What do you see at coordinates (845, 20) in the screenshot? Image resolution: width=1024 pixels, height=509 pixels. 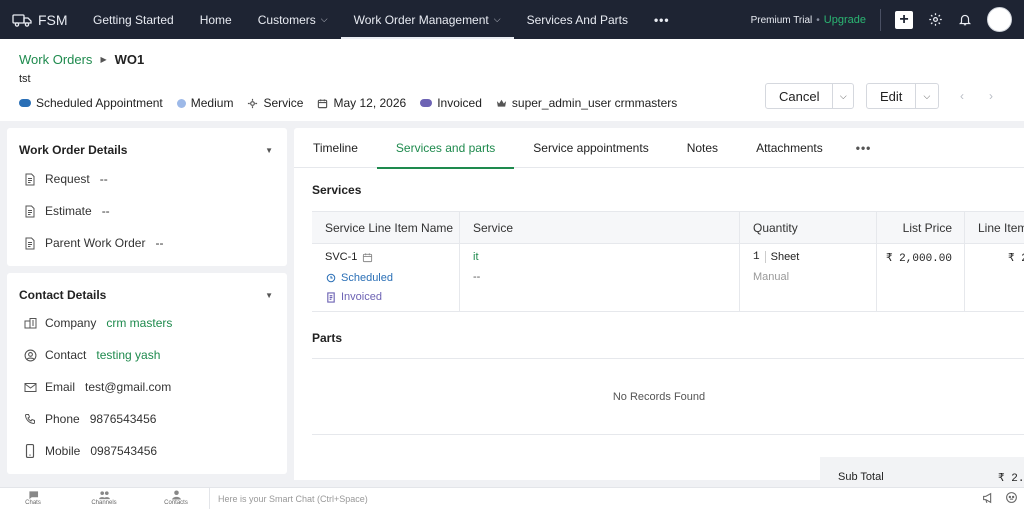 I see `upgrade-link: Upgrade` at bounding box center [845, 20].